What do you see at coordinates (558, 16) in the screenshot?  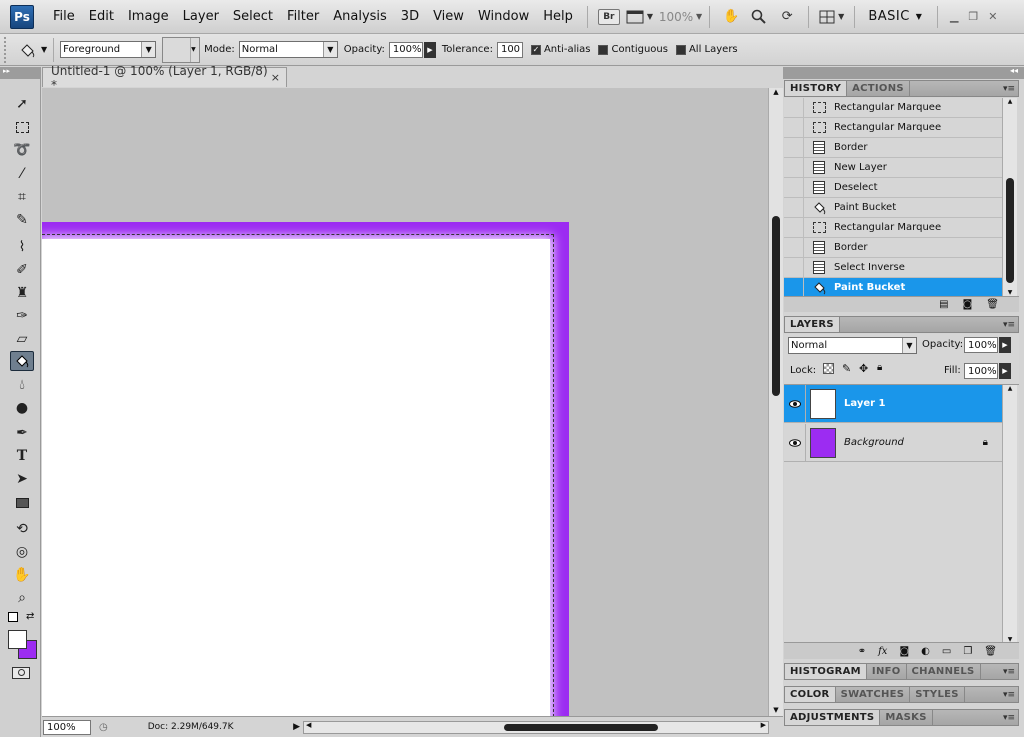 I see `menu-help: Help` at bounding box center [558, 16].